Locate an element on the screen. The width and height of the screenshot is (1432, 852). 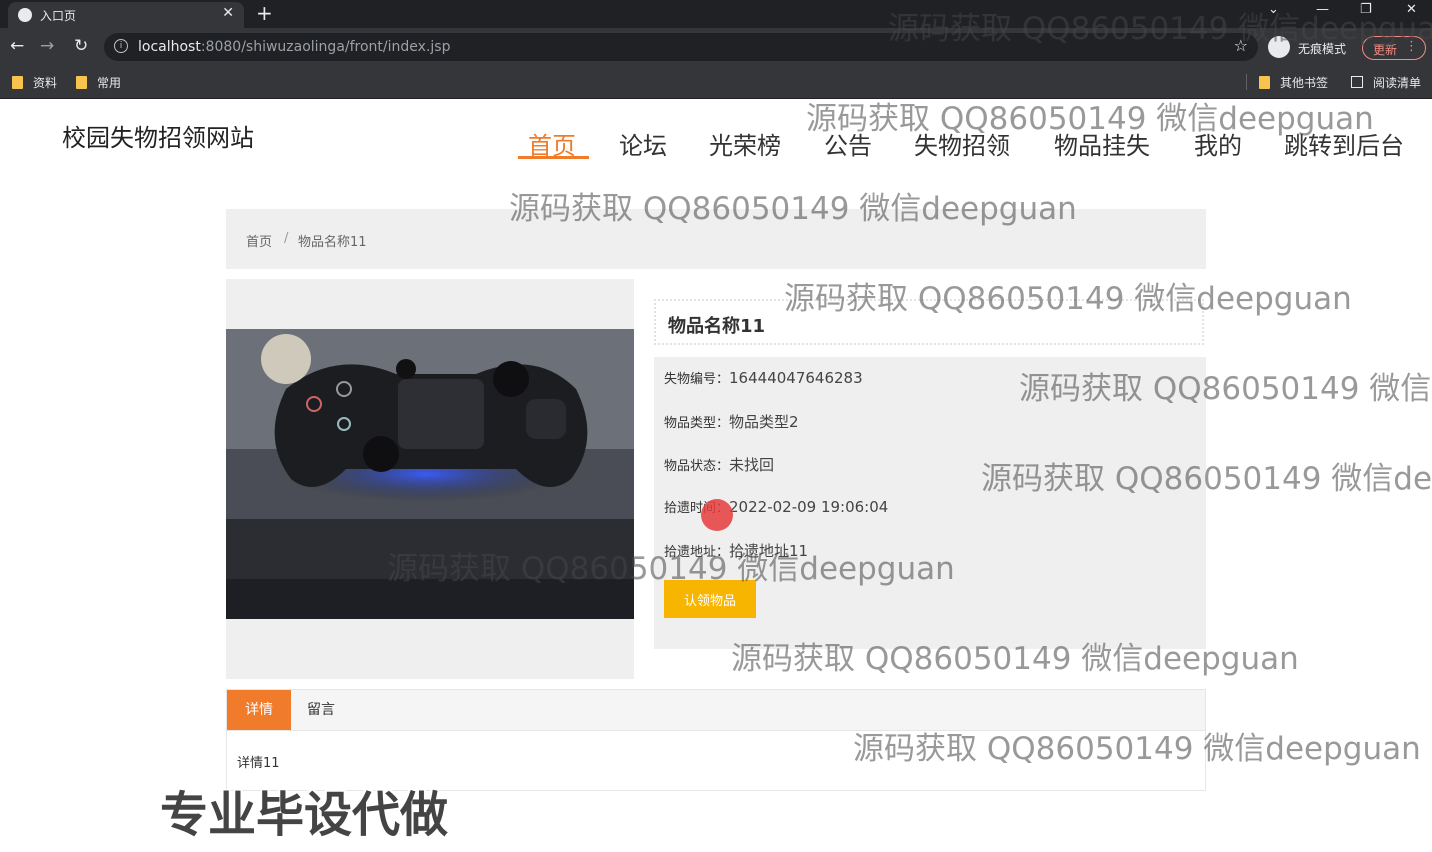
tab-detail: 详情 is located at coordinates (259, 710).